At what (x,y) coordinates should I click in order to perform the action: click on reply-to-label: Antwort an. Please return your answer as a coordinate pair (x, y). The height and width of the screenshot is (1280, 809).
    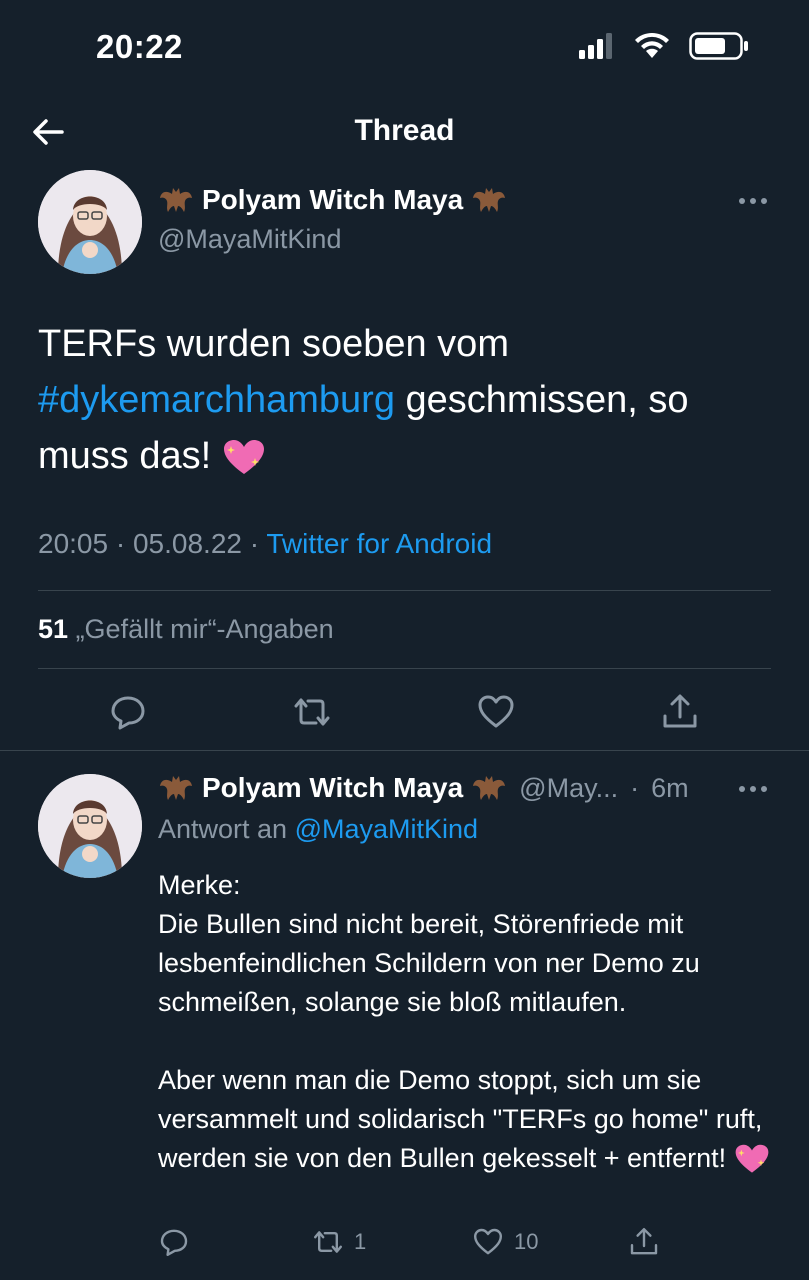
    Looking at the image, I should click on (223, 829).